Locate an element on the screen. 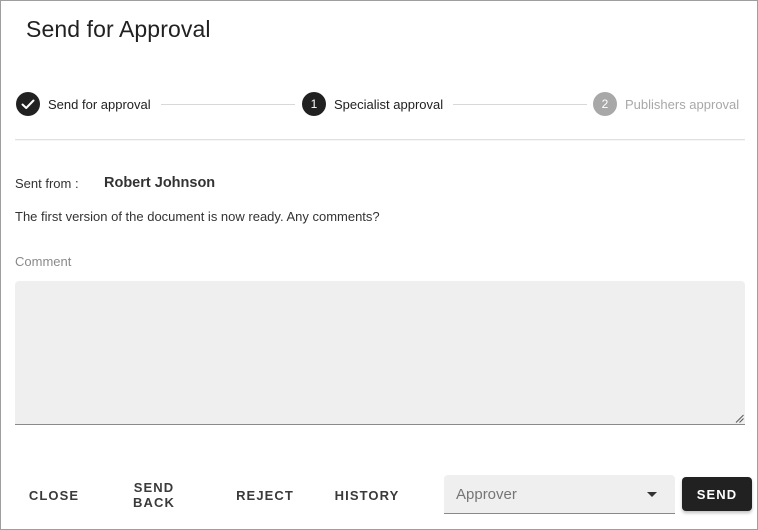  dropdown-arrow-icon is located at coordinates (652, 494).